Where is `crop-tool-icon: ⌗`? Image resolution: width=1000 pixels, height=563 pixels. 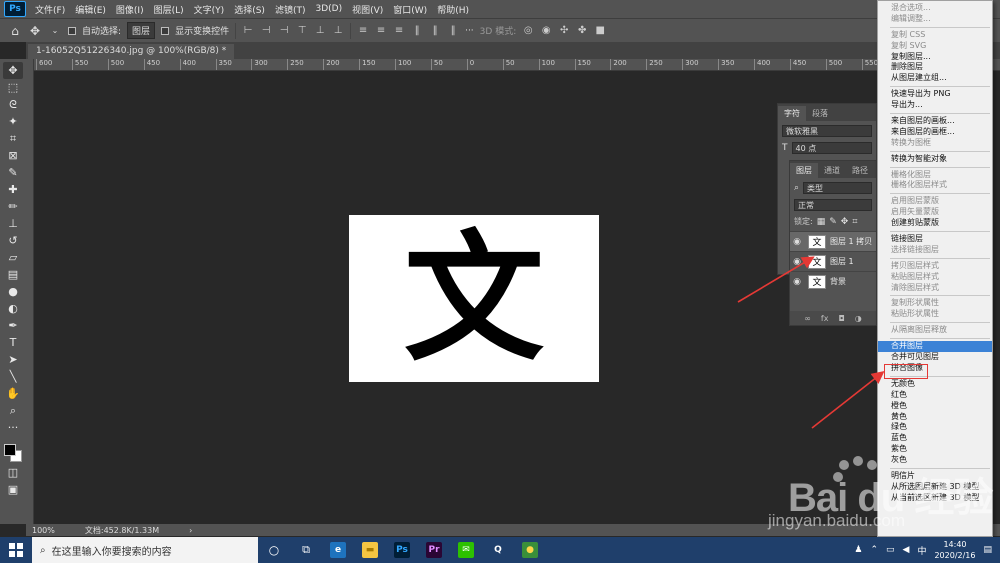
crop-tool-icon: ⌗ is located at coordinates (13, 138).